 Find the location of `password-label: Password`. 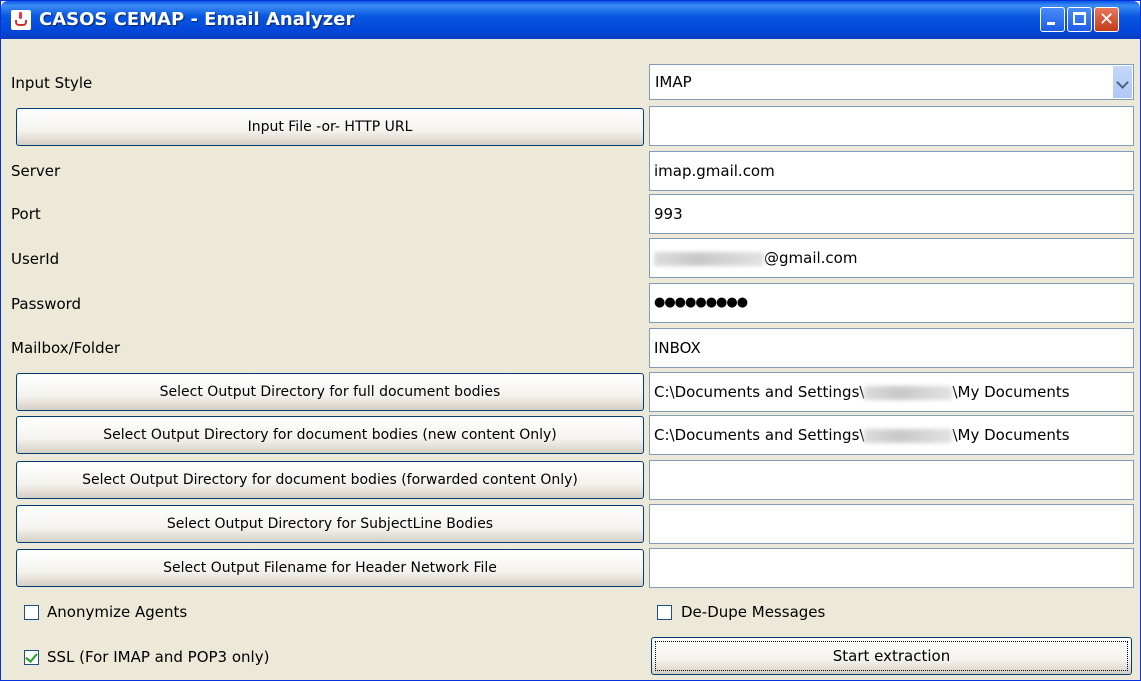

password-label: Password is located at coordinates (46, 304).